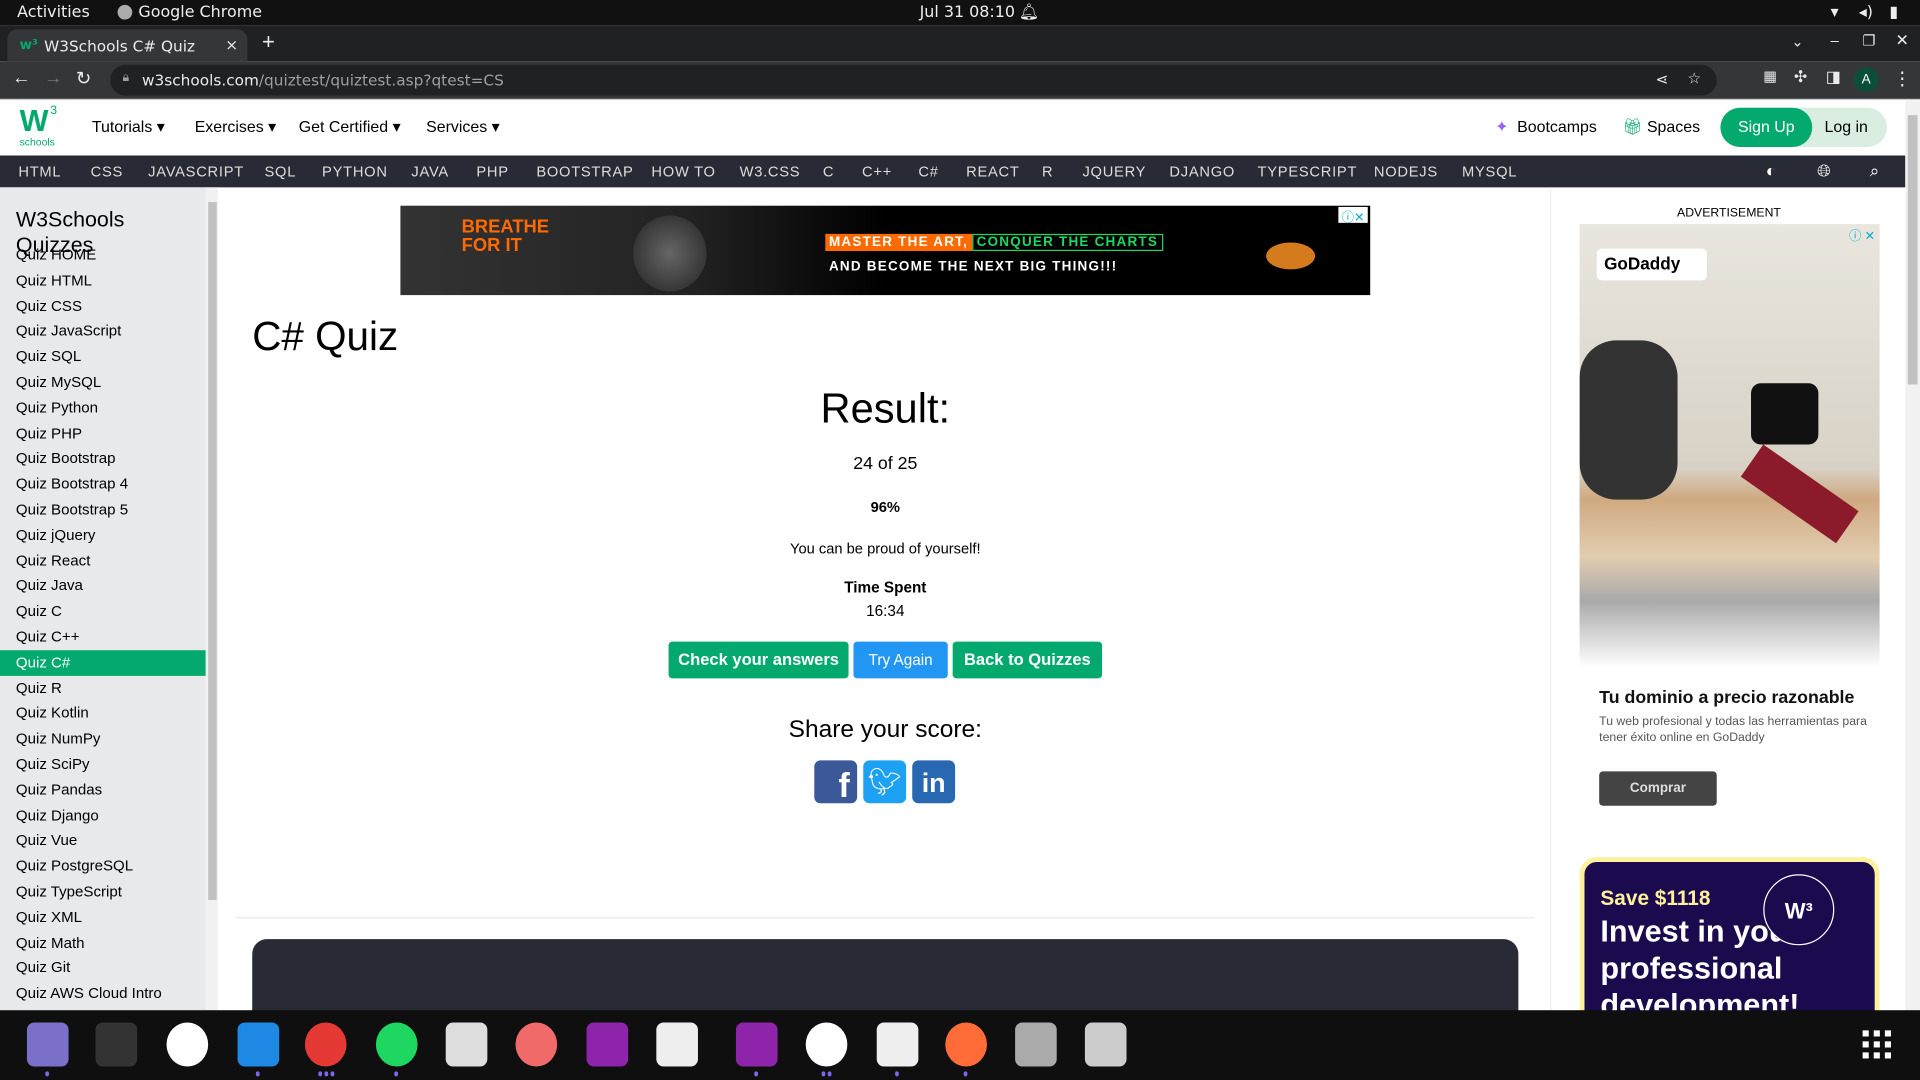  What do you see at coordinates (53, 13) in the screenshot?
I see `activities-button: Activities` at bounding box center [53, 13].